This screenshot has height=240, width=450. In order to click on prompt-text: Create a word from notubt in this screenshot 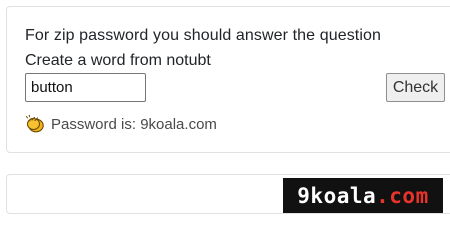, I will do `click(118, 60)`.